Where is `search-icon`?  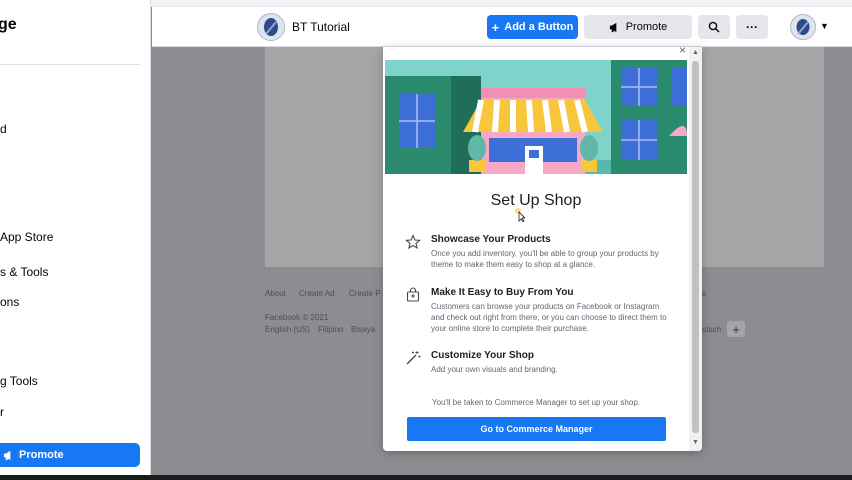
search-icon is located at coordinates (714, 27).